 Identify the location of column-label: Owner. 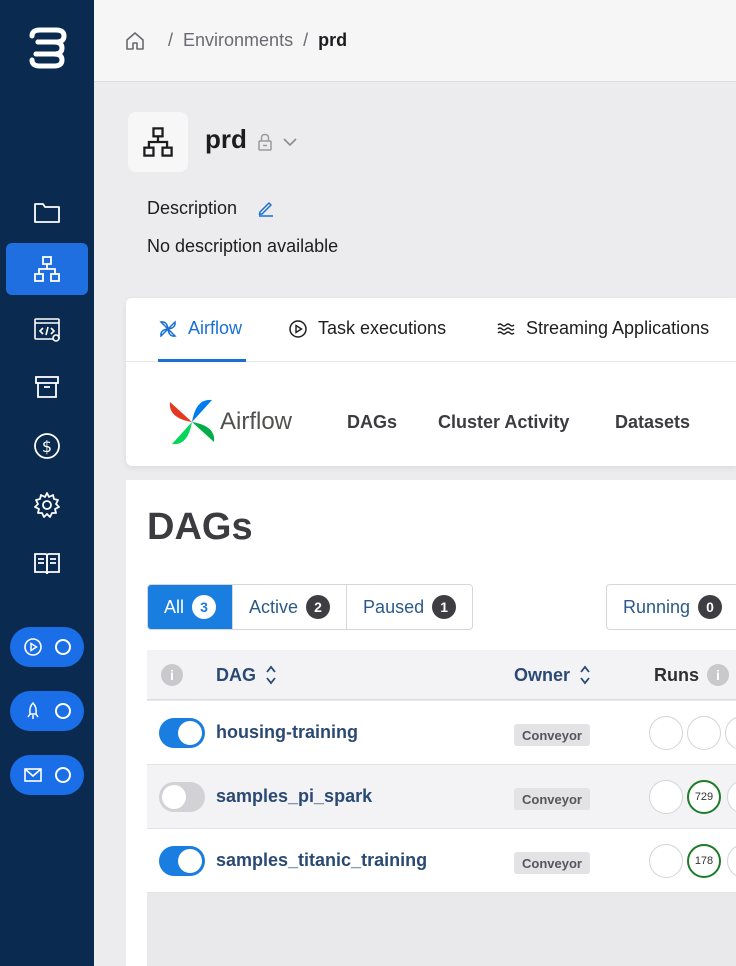
(542, 674).